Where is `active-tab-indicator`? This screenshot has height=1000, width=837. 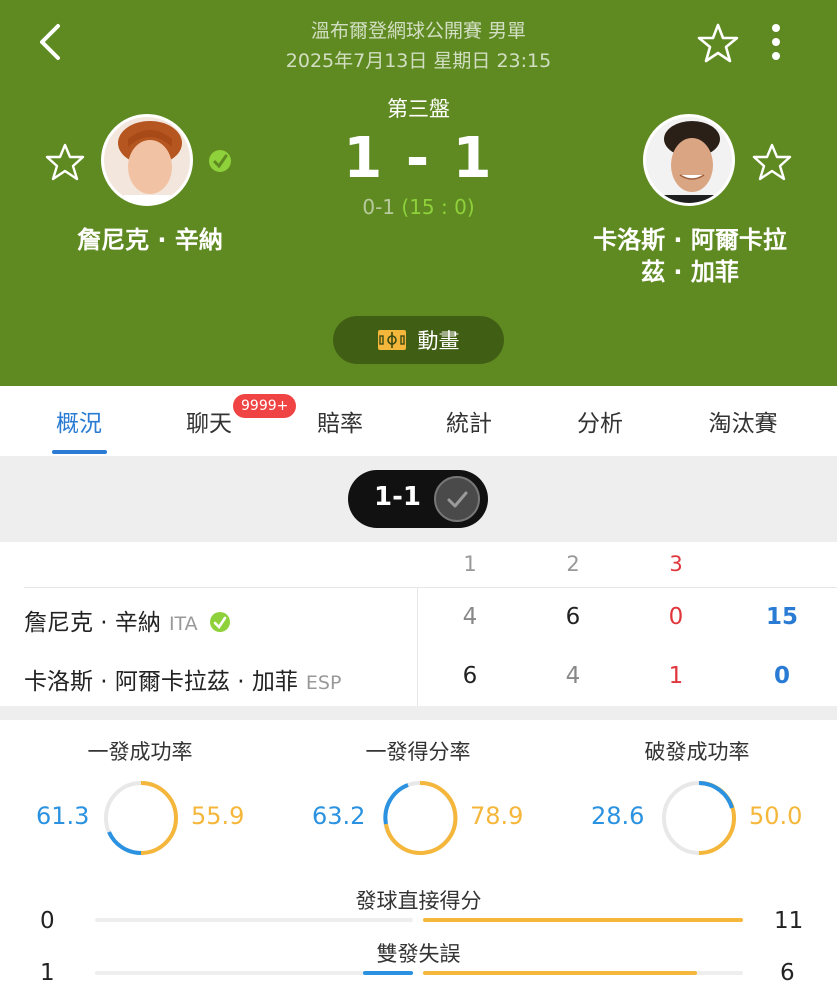
active-tab-indicator is located at coordinates (79, 452).